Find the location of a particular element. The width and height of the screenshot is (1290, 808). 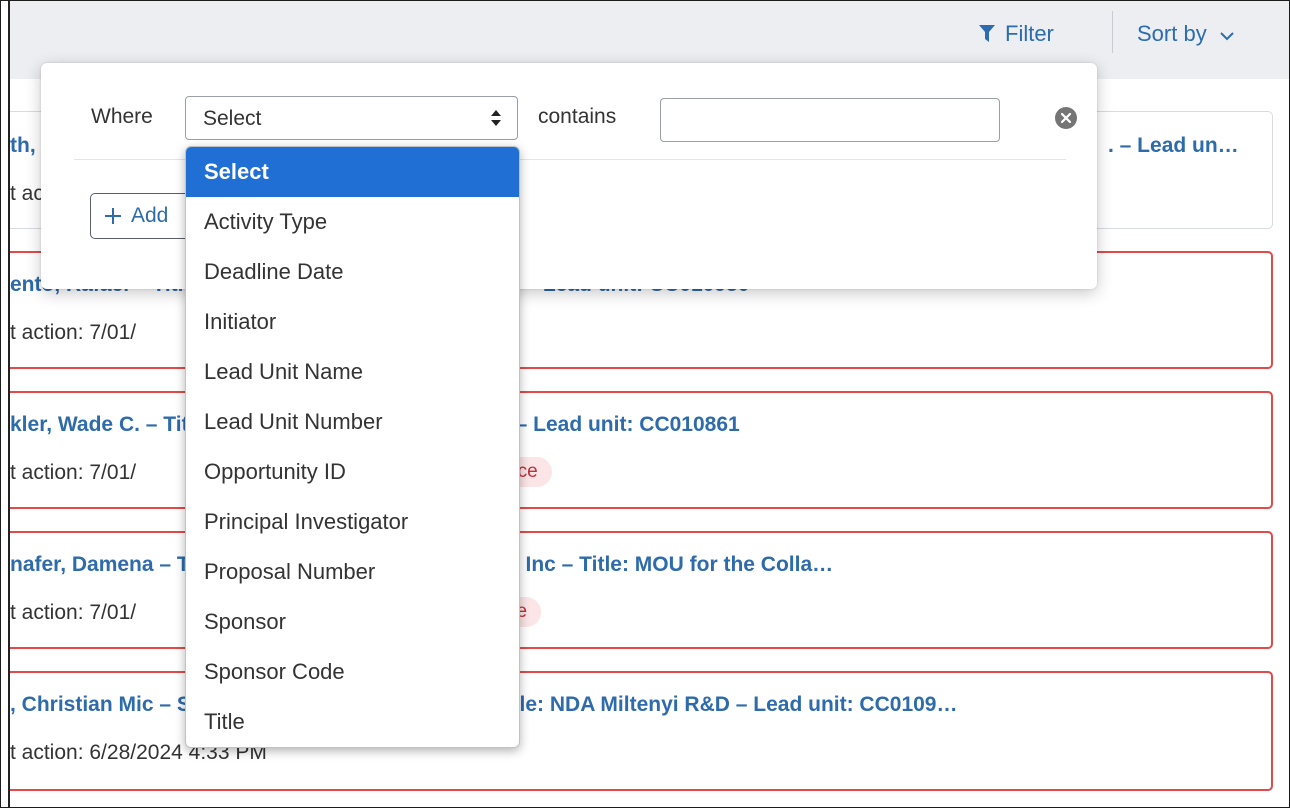

dropdown-option-sponsor-code: Sponsor Code is located at coordinates (352, 672).